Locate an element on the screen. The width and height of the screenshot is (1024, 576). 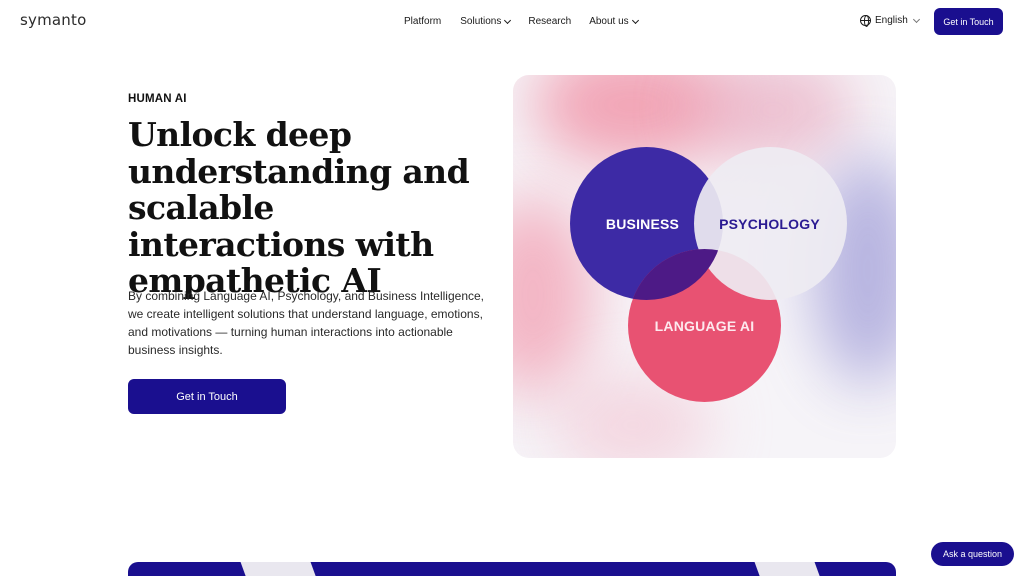
ask-question-button: Ask a question is located at coordinates (972, 554).